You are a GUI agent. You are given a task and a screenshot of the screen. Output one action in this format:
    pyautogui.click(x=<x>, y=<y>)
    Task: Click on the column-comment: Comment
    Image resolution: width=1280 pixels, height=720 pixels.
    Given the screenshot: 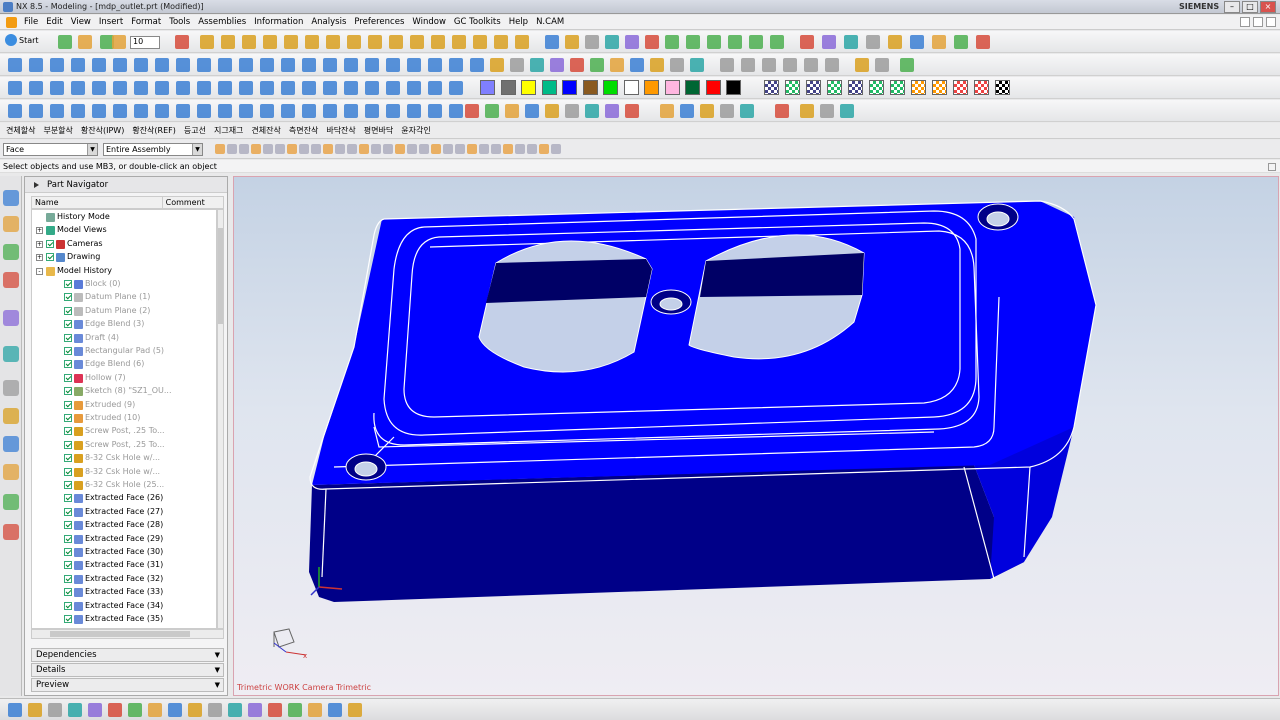 What is the action you would take?
    pyautogui.click(x=193, y=202)
    